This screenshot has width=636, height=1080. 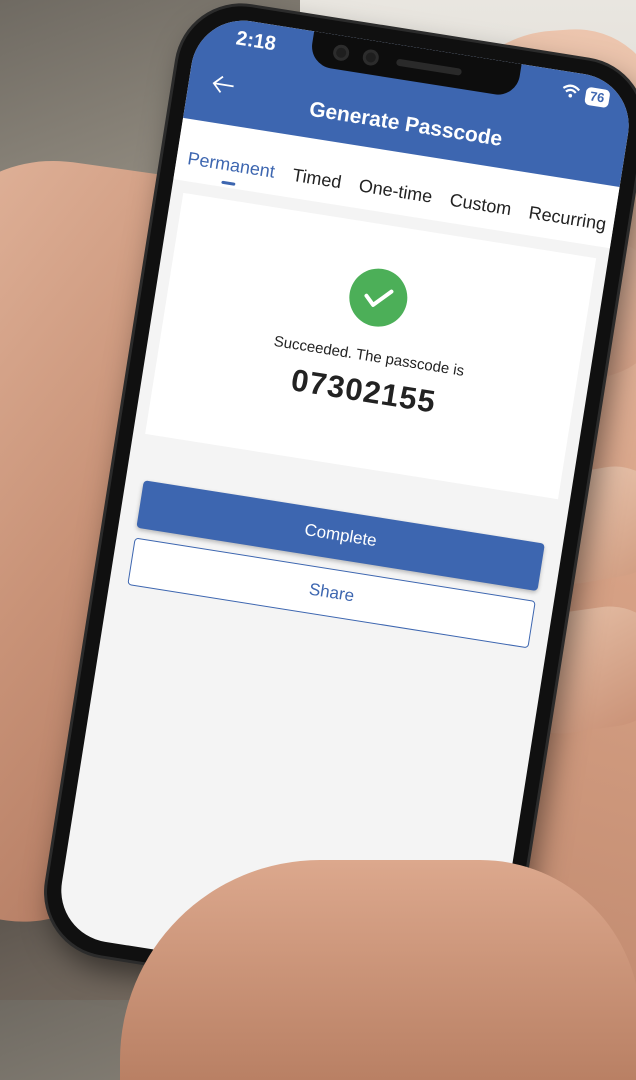 I want to click on speaker-grille, so click(x=429, y=67).